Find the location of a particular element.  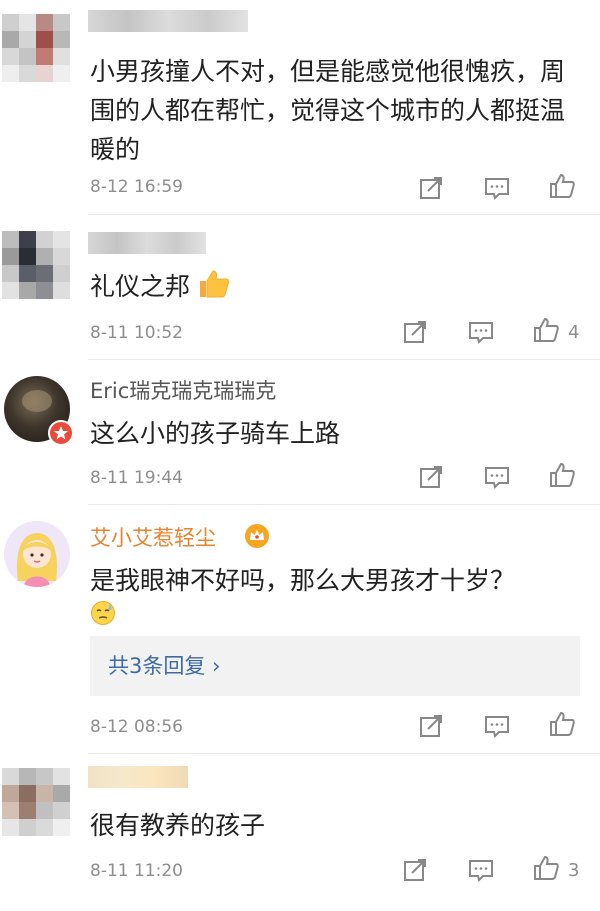

cartoon-girl-avatar-icon is located at coordinates (37, 560).